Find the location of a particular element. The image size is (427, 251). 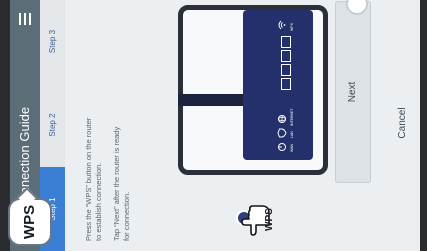

menu-icon is located at coordinates (25, 19).